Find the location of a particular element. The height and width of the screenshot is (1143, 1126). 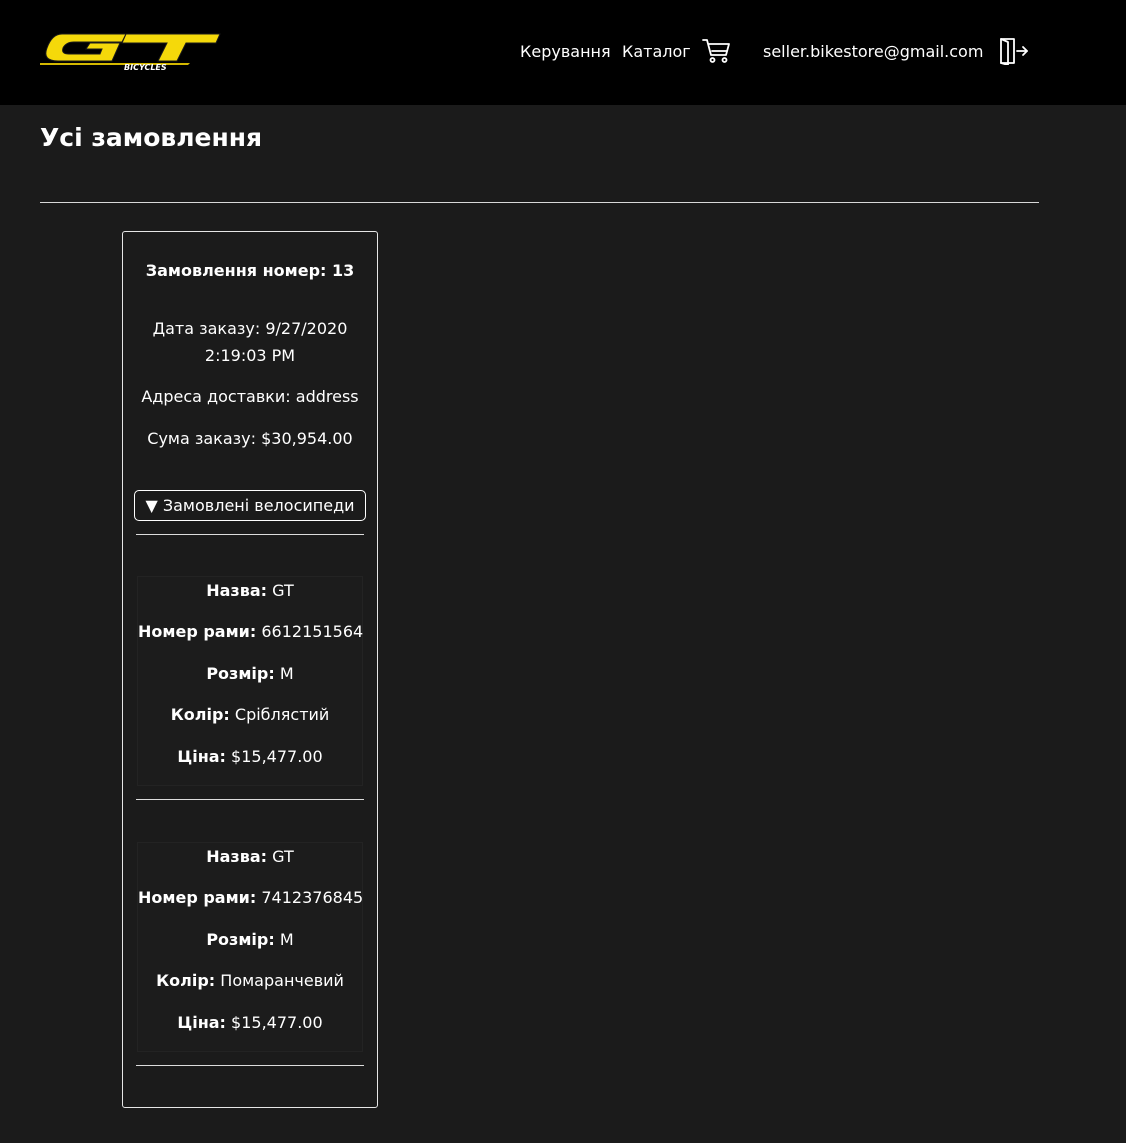

ordered-bikes-toggle: ▼ Замовлені велосипеди is located at coordinates (250, 505).